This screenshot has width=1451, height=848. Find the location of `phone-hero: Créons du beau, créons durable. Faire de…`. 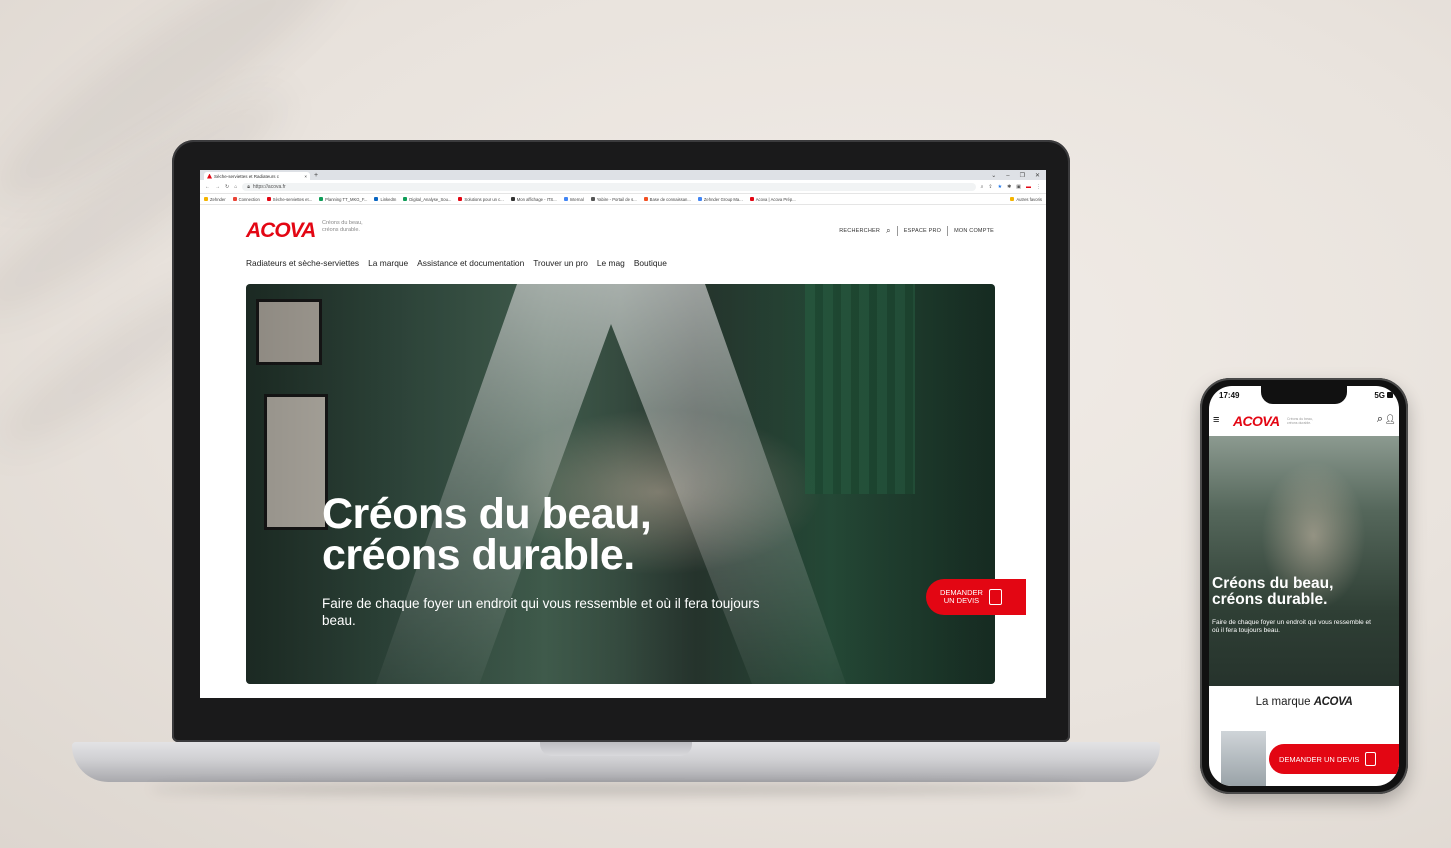

phone-hero: Créons du beau, créons durable. Faire de… is located at coordinates (1304, 561).